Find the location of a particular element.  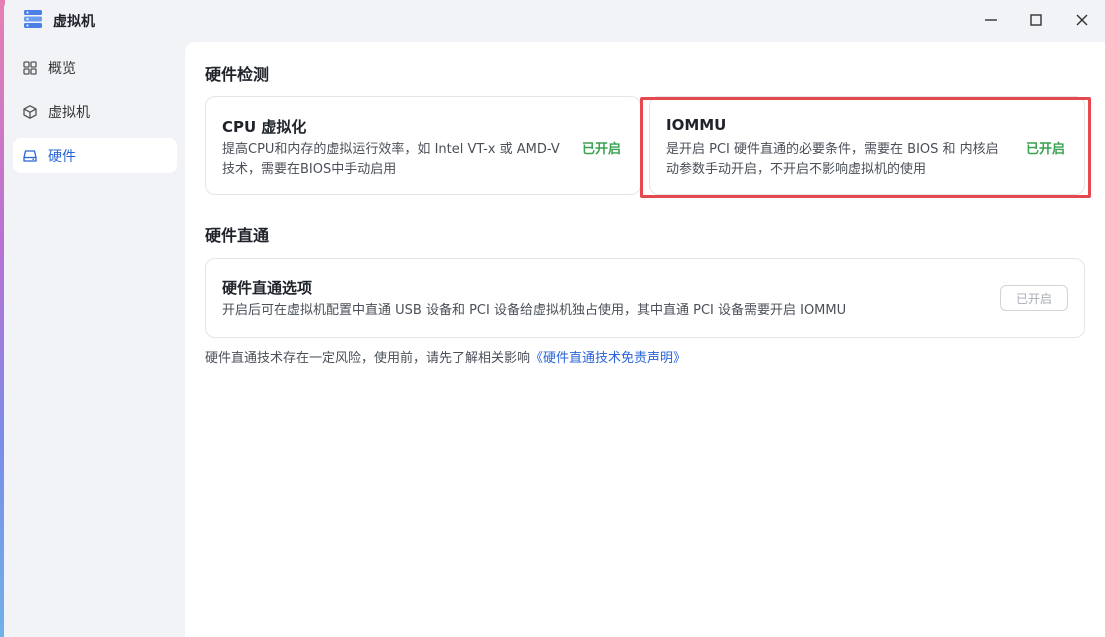

sidebar-item-label: 虚拟机 is located at coordinates (69, 112).